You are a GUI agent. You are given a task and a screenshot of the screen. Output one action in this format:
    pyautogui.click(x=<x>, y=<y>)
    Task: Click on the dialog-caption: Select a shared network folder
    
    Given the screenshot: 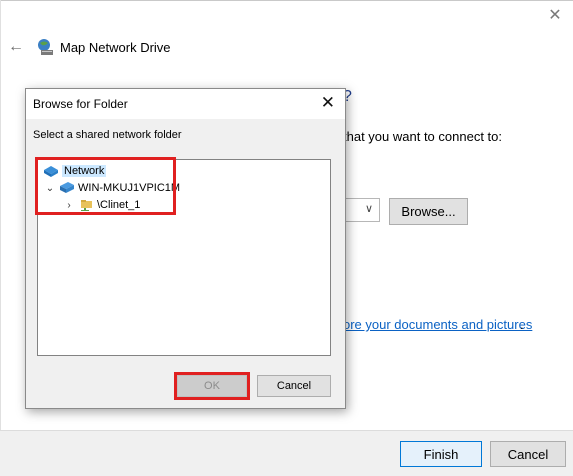 What is the action you would take?
    pyautogui.click(x=107, y=135)
    